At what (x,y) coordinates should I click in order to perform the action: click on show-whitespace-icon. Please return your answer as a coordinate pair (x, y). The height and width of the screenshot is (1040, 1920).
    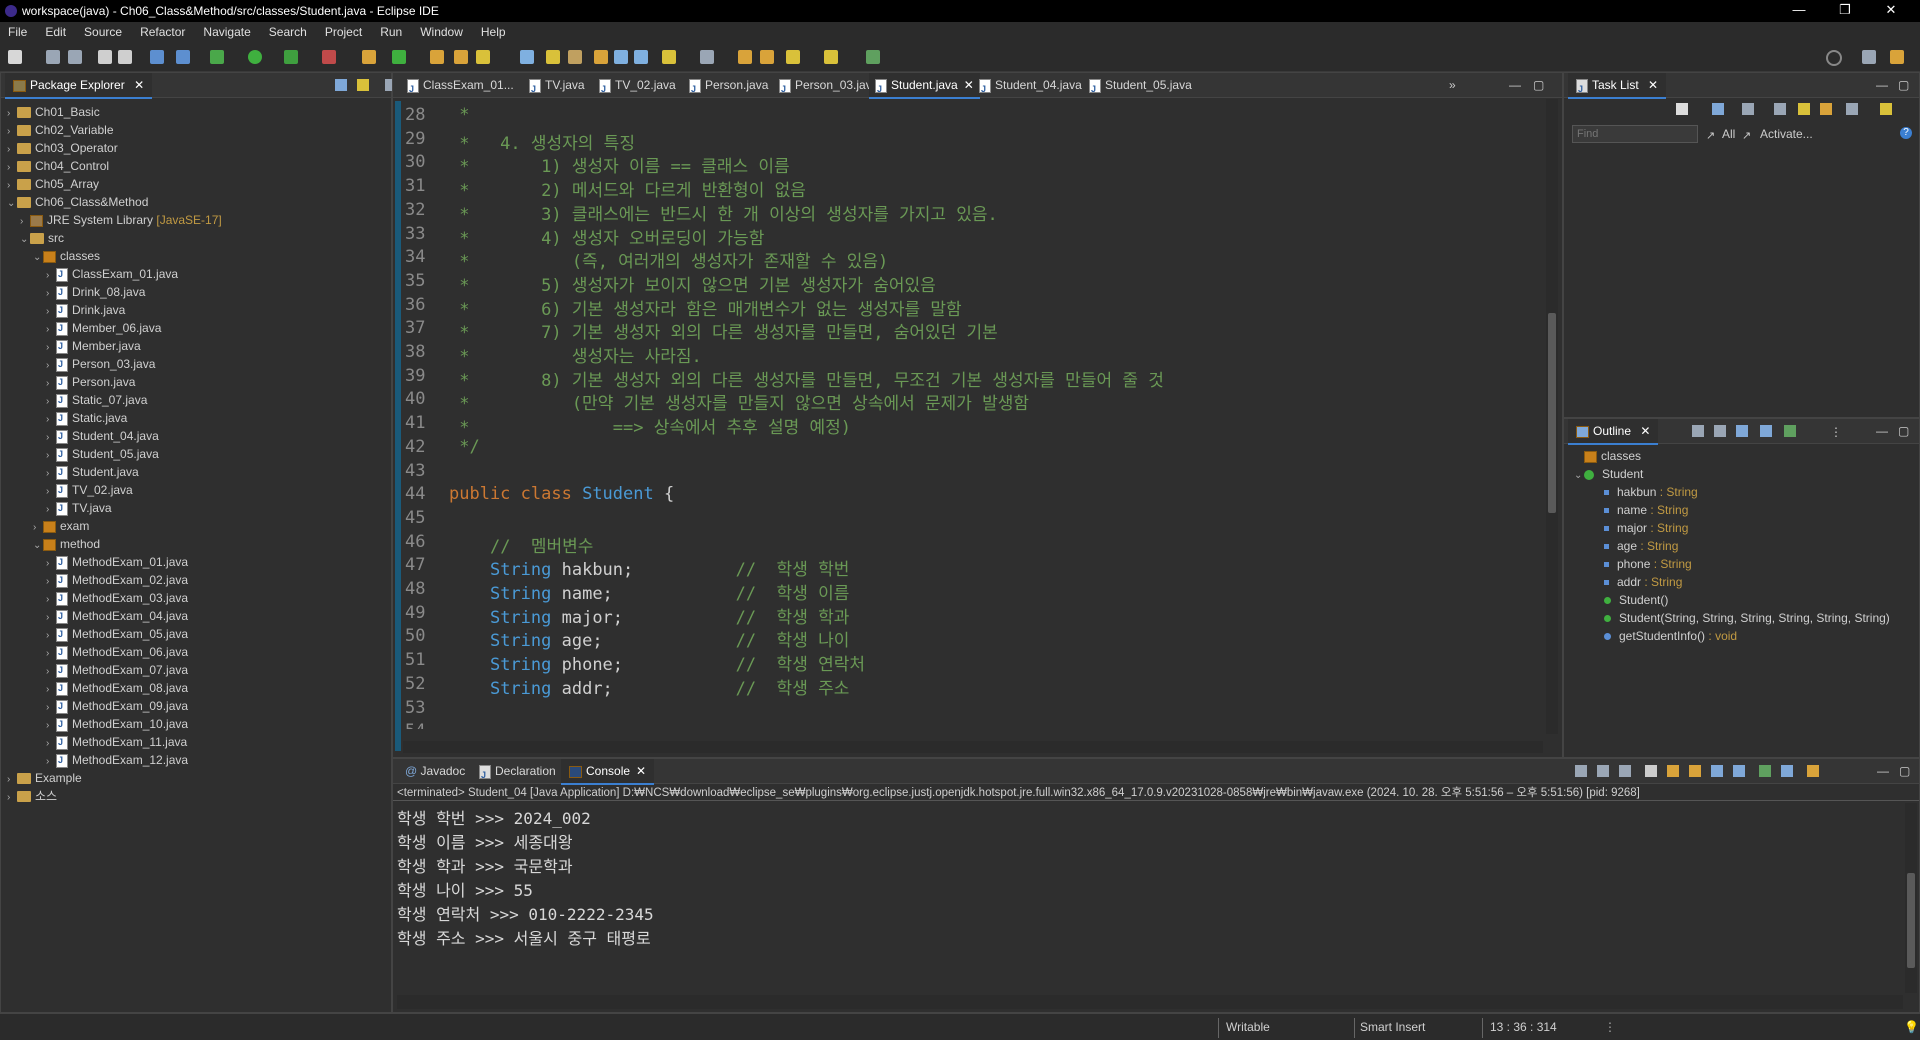
    Looking at the image, I should click on (641, 57).